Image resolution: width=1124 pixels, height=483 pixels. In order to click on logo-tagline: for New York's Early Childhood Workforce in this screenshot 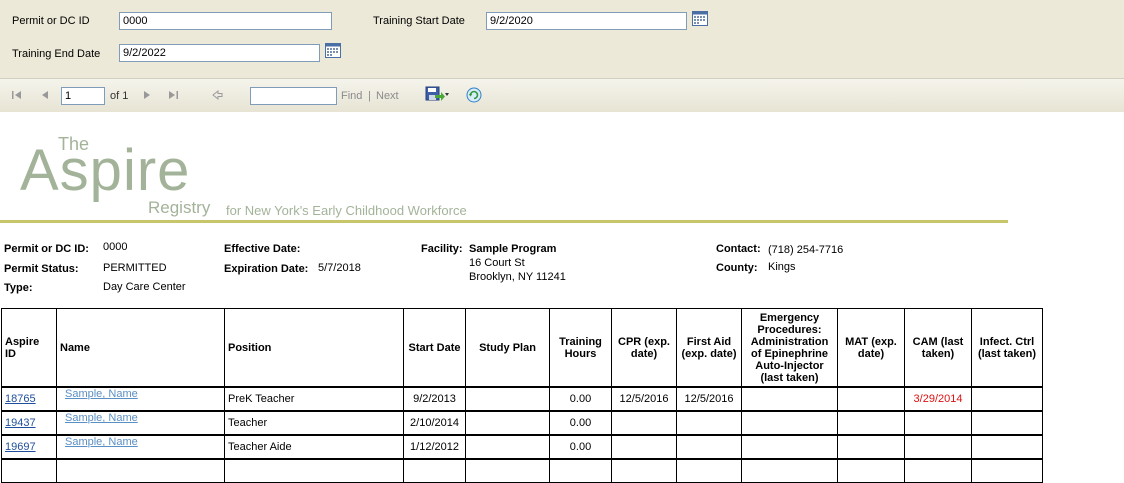, I will do `click(346, 210)`.